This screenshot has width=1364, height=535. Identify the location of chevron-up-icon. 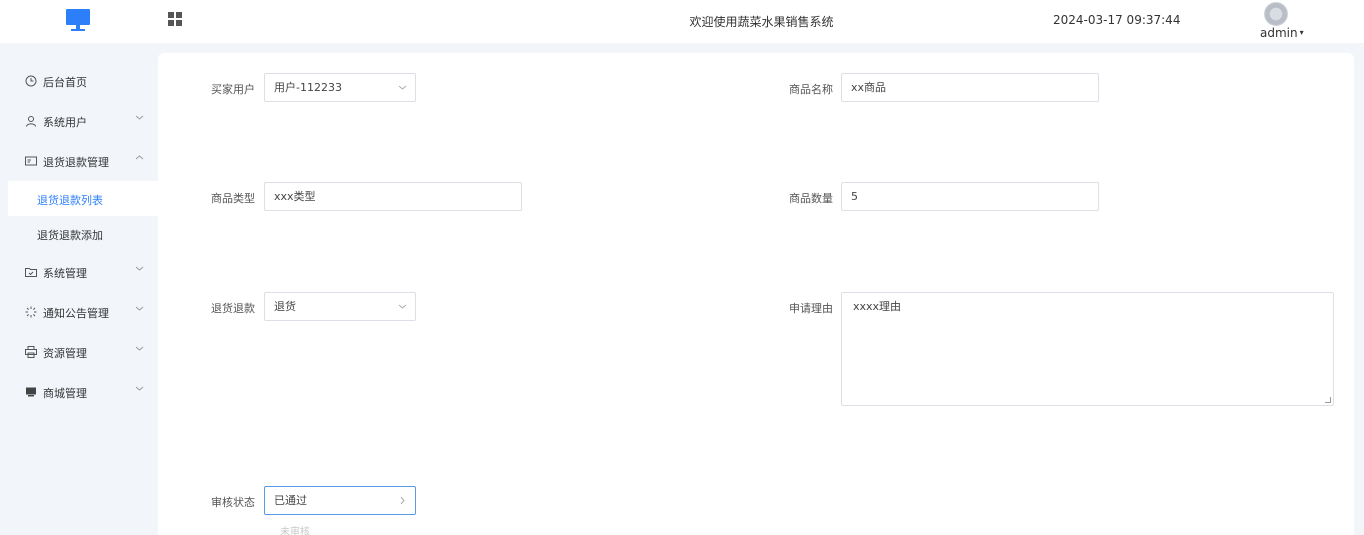
(139, 159).